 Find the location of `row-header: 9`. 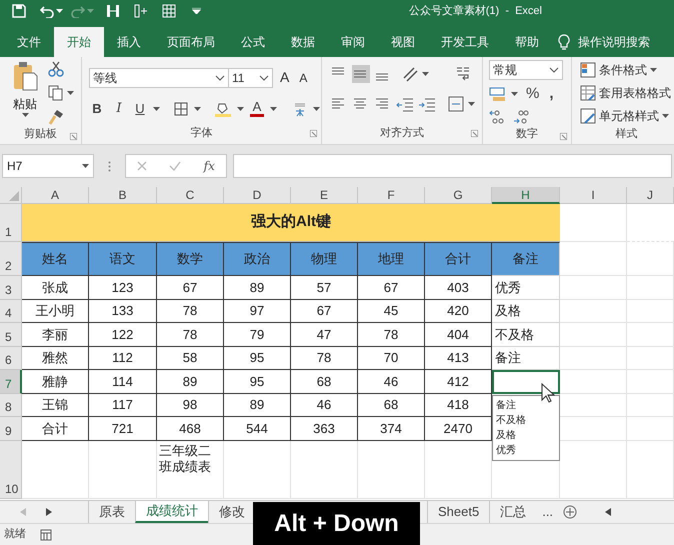

row-header: 9 is located at coordinates (11, 428).